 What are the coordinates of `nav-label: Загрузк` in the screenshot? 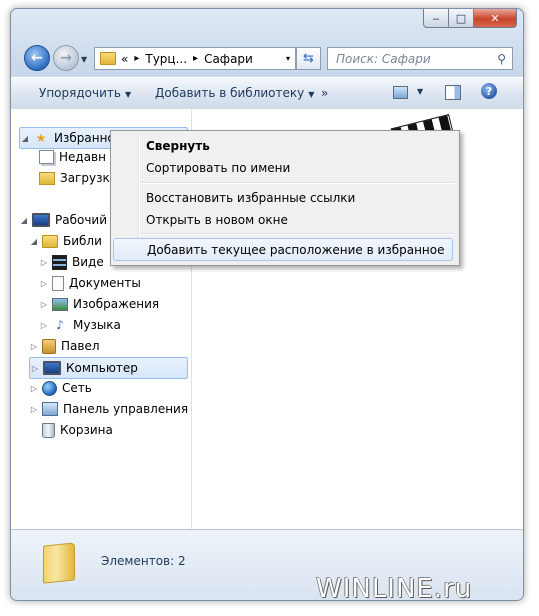 It's located at (85, 178).